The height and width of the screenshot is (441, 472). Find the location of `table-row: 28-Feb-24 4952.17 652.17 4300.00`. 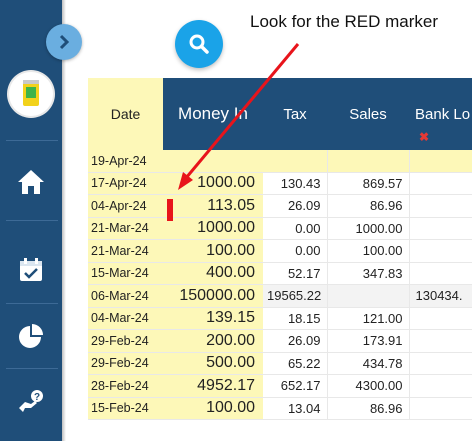

table-row: 28-Feb-24 4952.17 652.17 4300.00 is located at coordinates (280, 386).